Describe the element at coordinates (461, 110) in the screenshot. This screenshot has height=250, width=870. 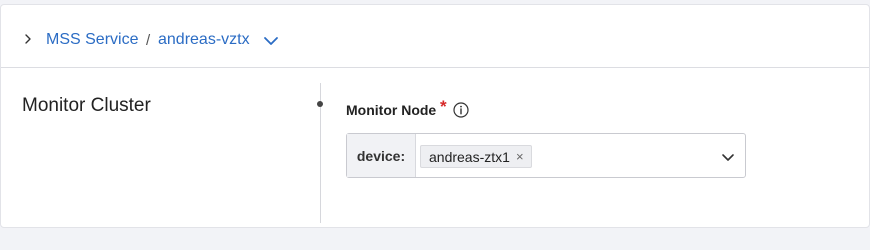
I see `info-icon` at that location.